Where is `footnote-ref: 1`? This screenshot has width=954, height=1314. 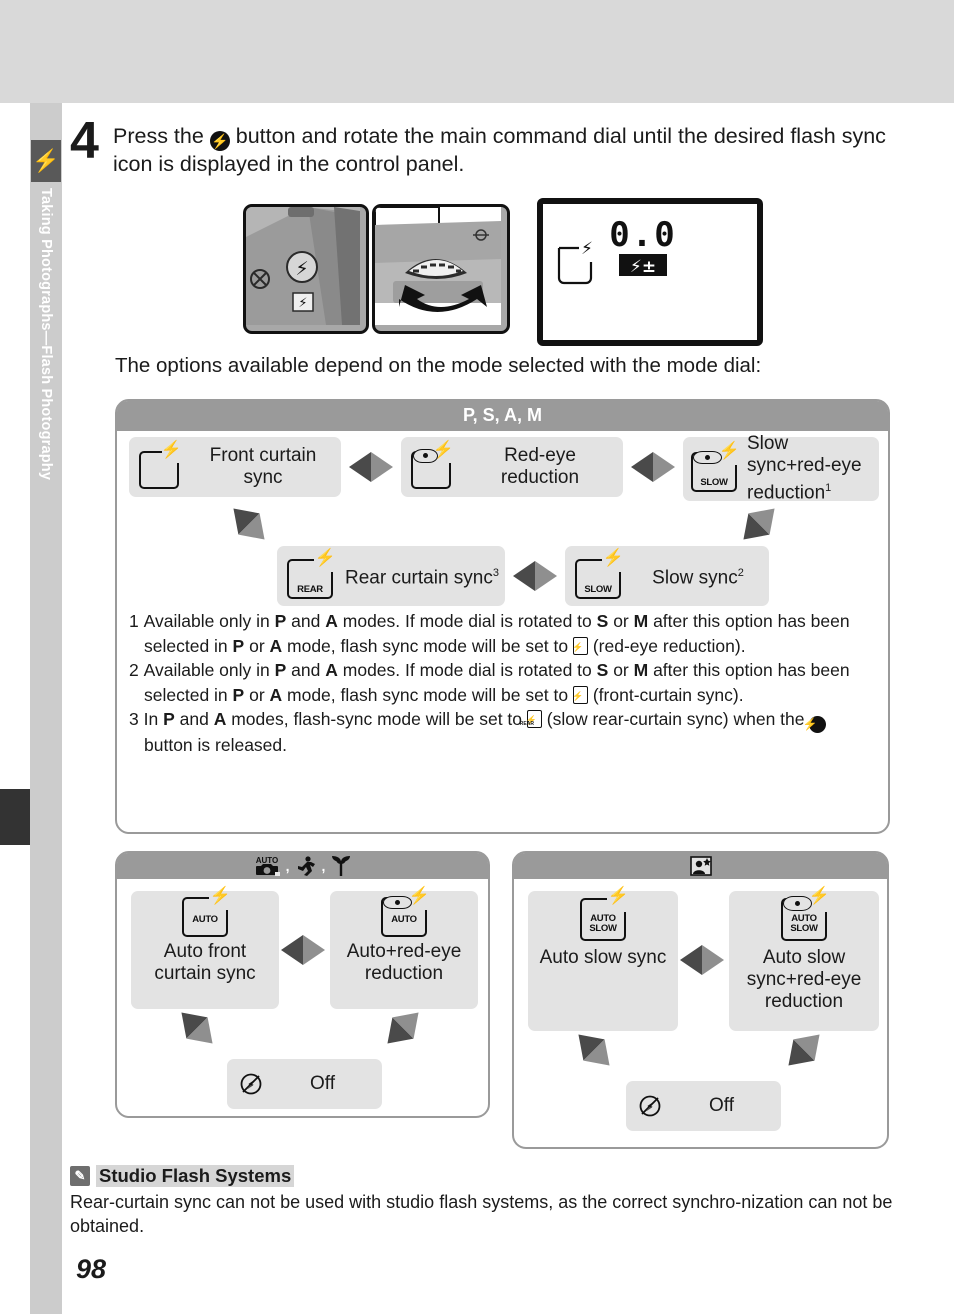 footnote-ref: 1 is located at coordinates (828, 488).